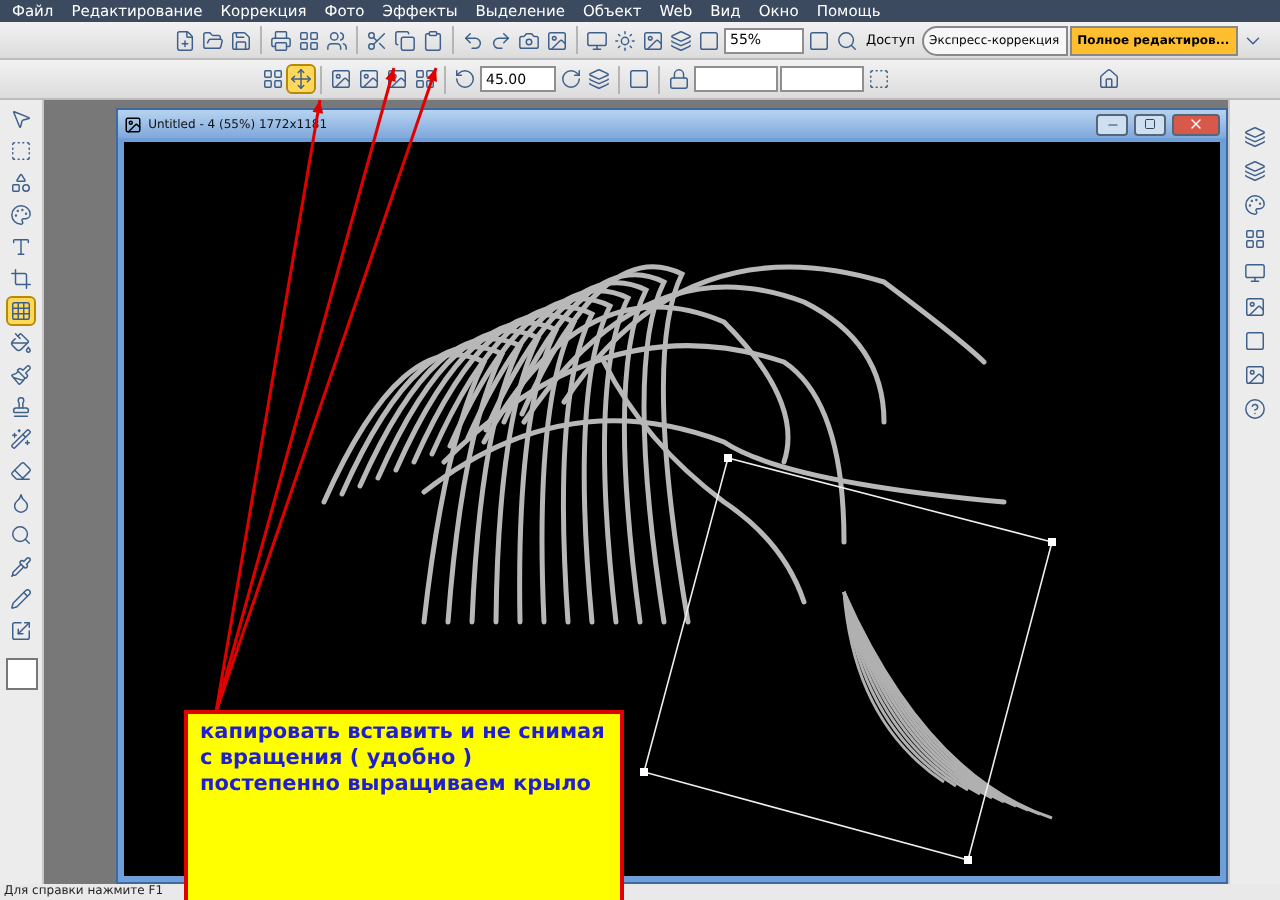 Image resolution: width=1280 pixels, height=900 pixels. I want to click on maximize-icon, so click(1150, 124).